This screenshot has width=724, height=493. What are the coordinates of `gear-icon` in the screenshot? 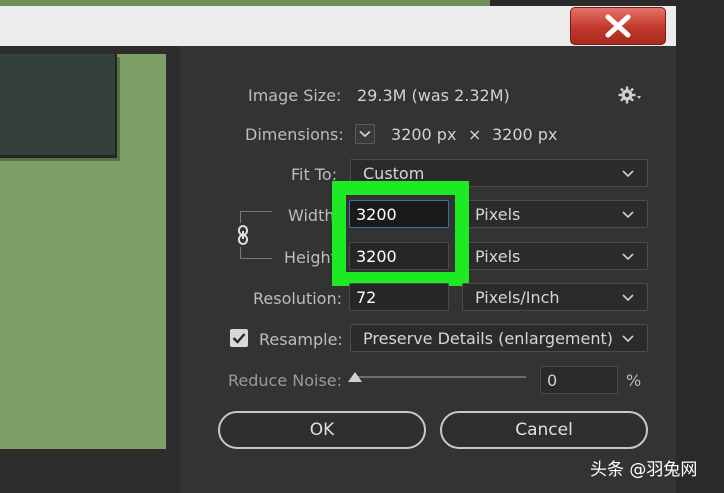 It's located at (629, 95).